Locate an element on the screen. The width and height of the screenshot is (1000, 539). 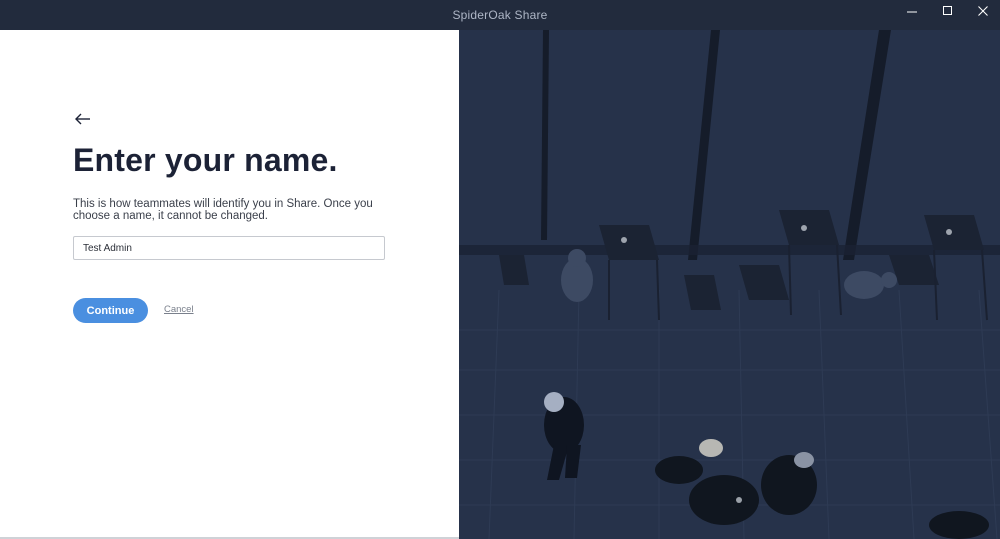
arrow-left-icon is located at coordinates (82, 119).